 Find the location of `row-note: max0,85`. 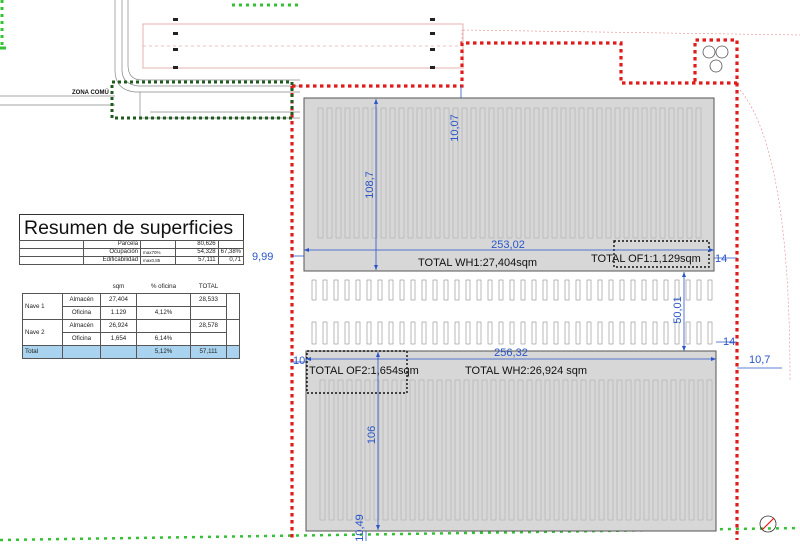

row-note: max0,85 is located at coordinates (158, 260).